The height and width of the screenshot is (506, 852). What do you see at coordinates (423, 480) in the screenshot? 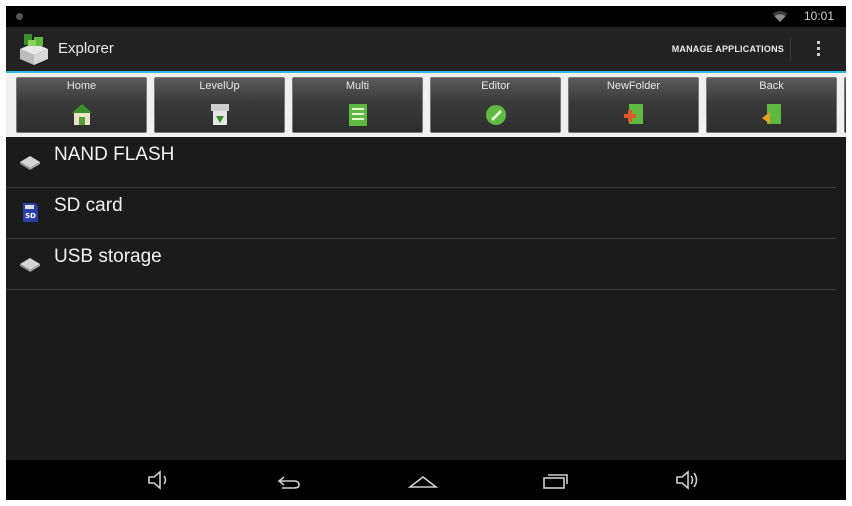
I see `home-nav-icon` at bounding box center [423, 480].